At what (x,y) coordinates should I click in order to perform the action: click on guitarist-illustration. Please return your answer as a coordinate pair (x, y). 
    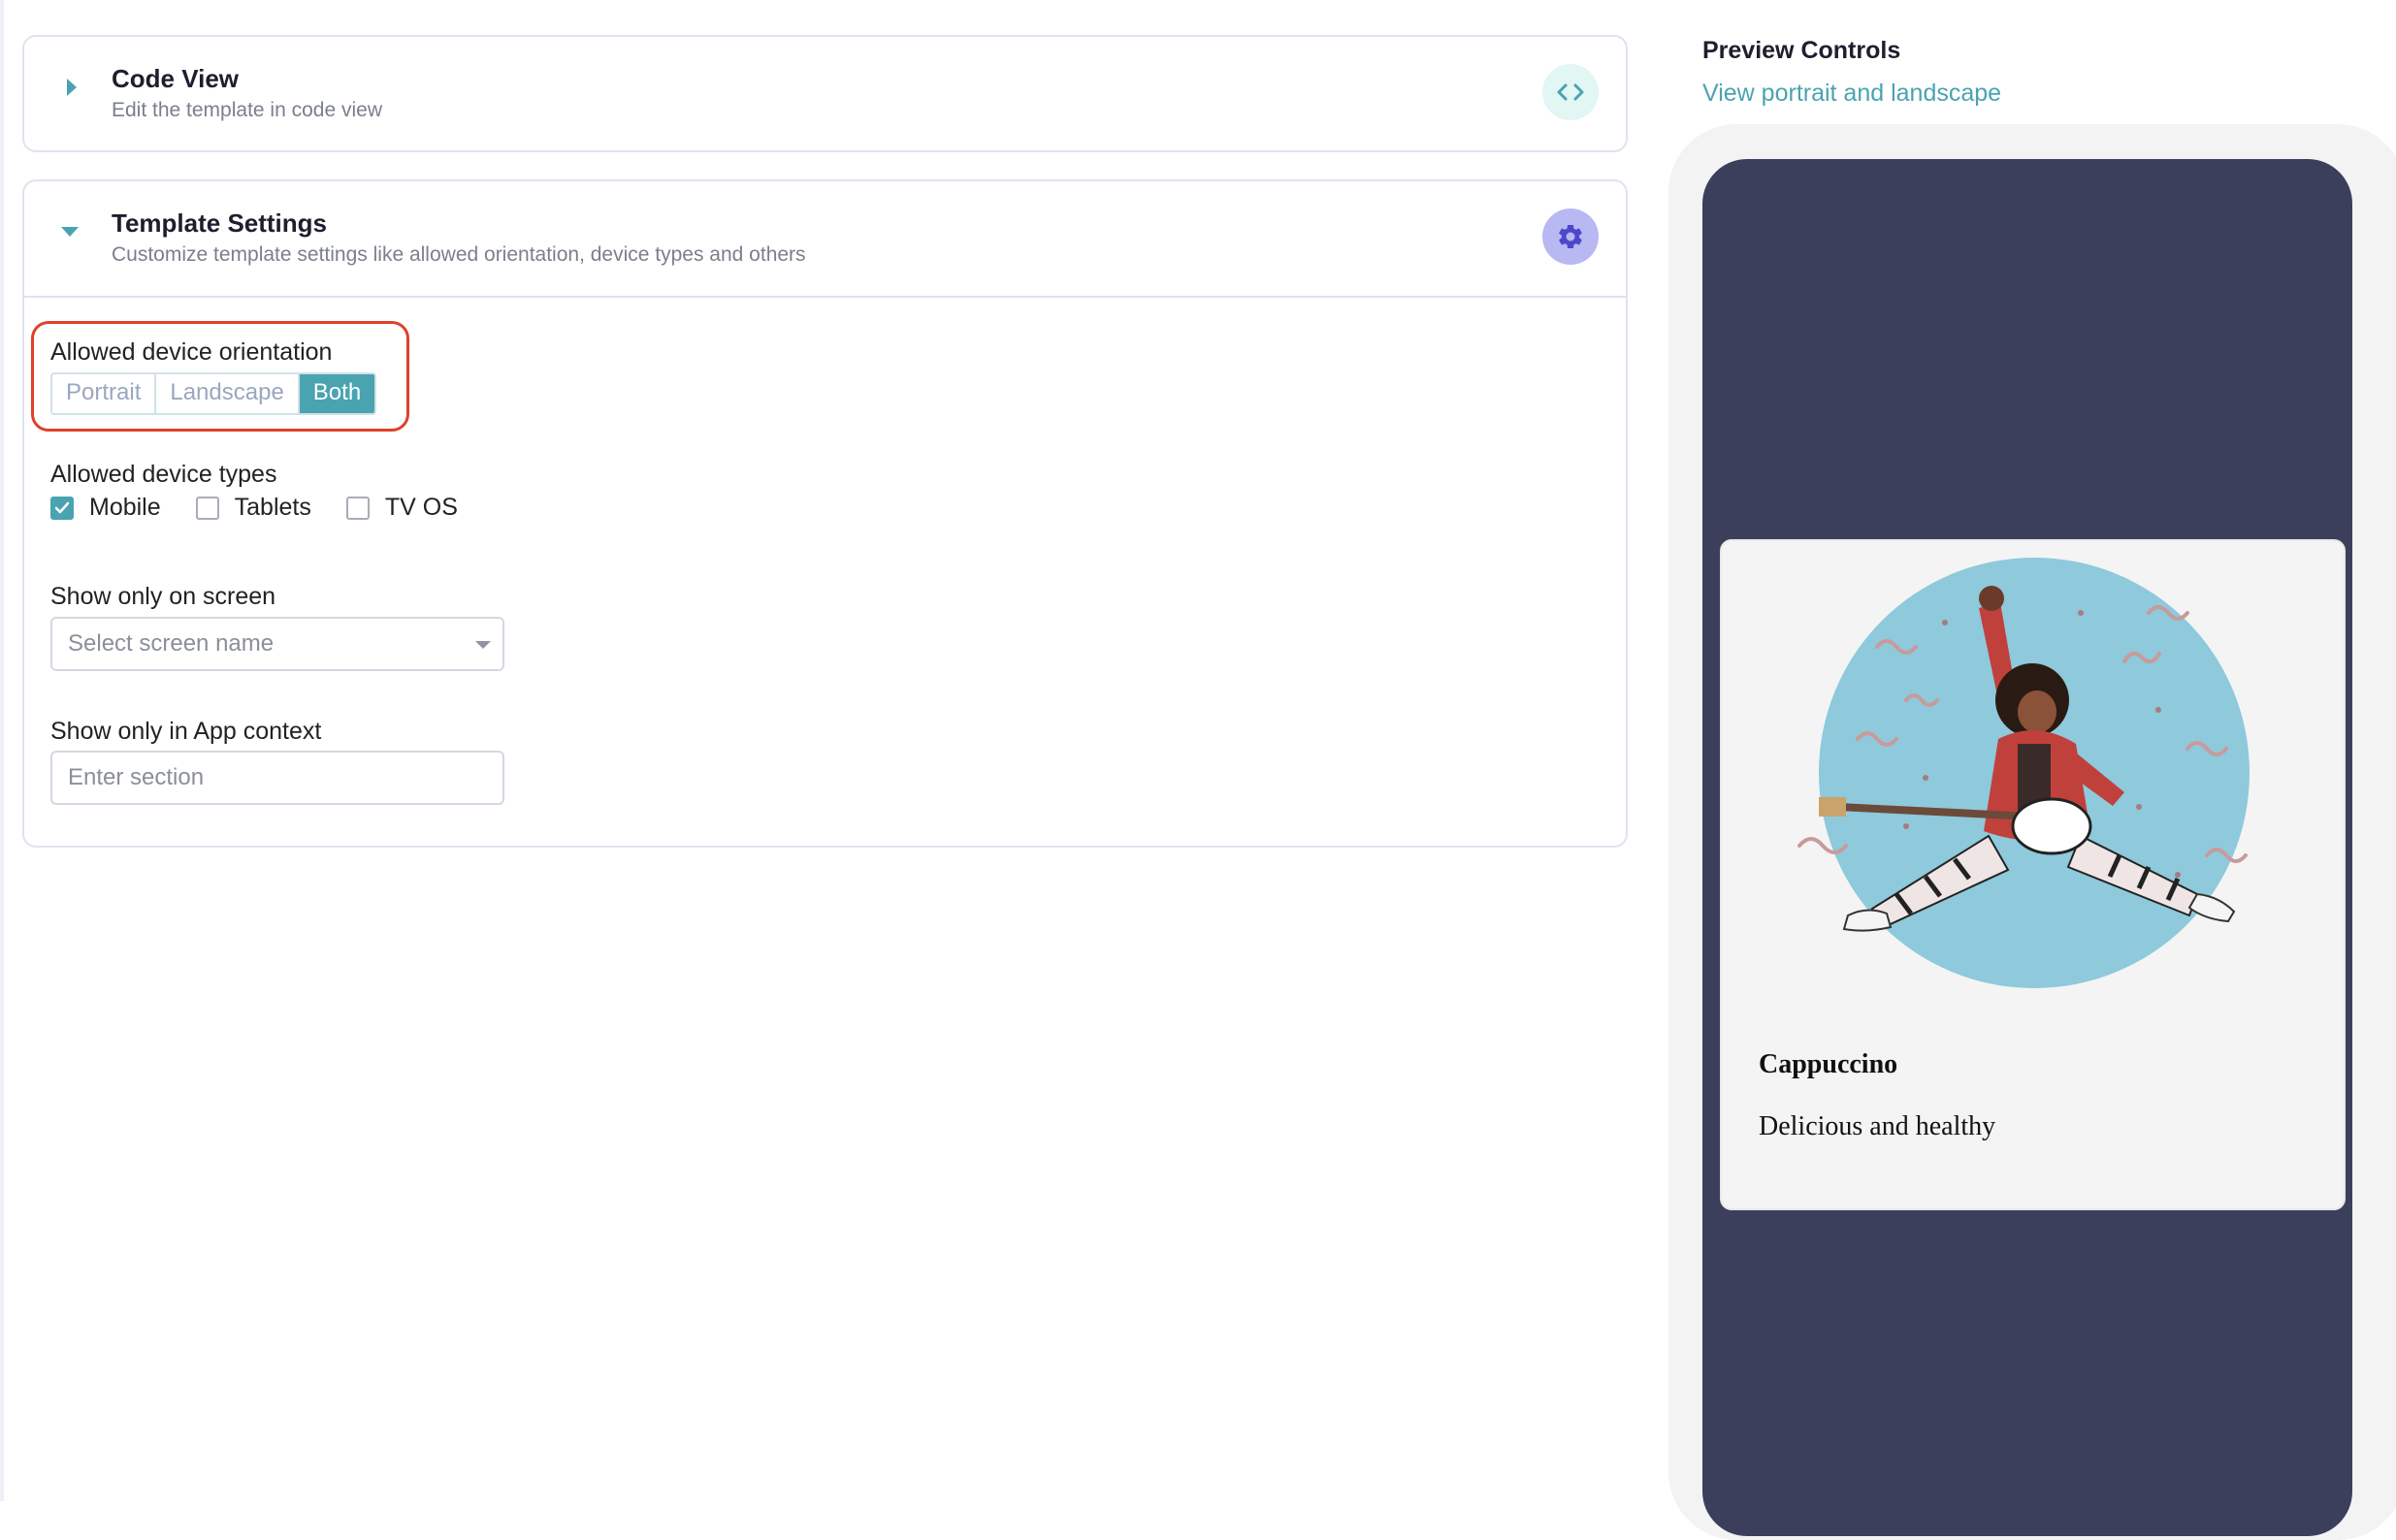
    Looking at the image, I should click on (2024, 773).